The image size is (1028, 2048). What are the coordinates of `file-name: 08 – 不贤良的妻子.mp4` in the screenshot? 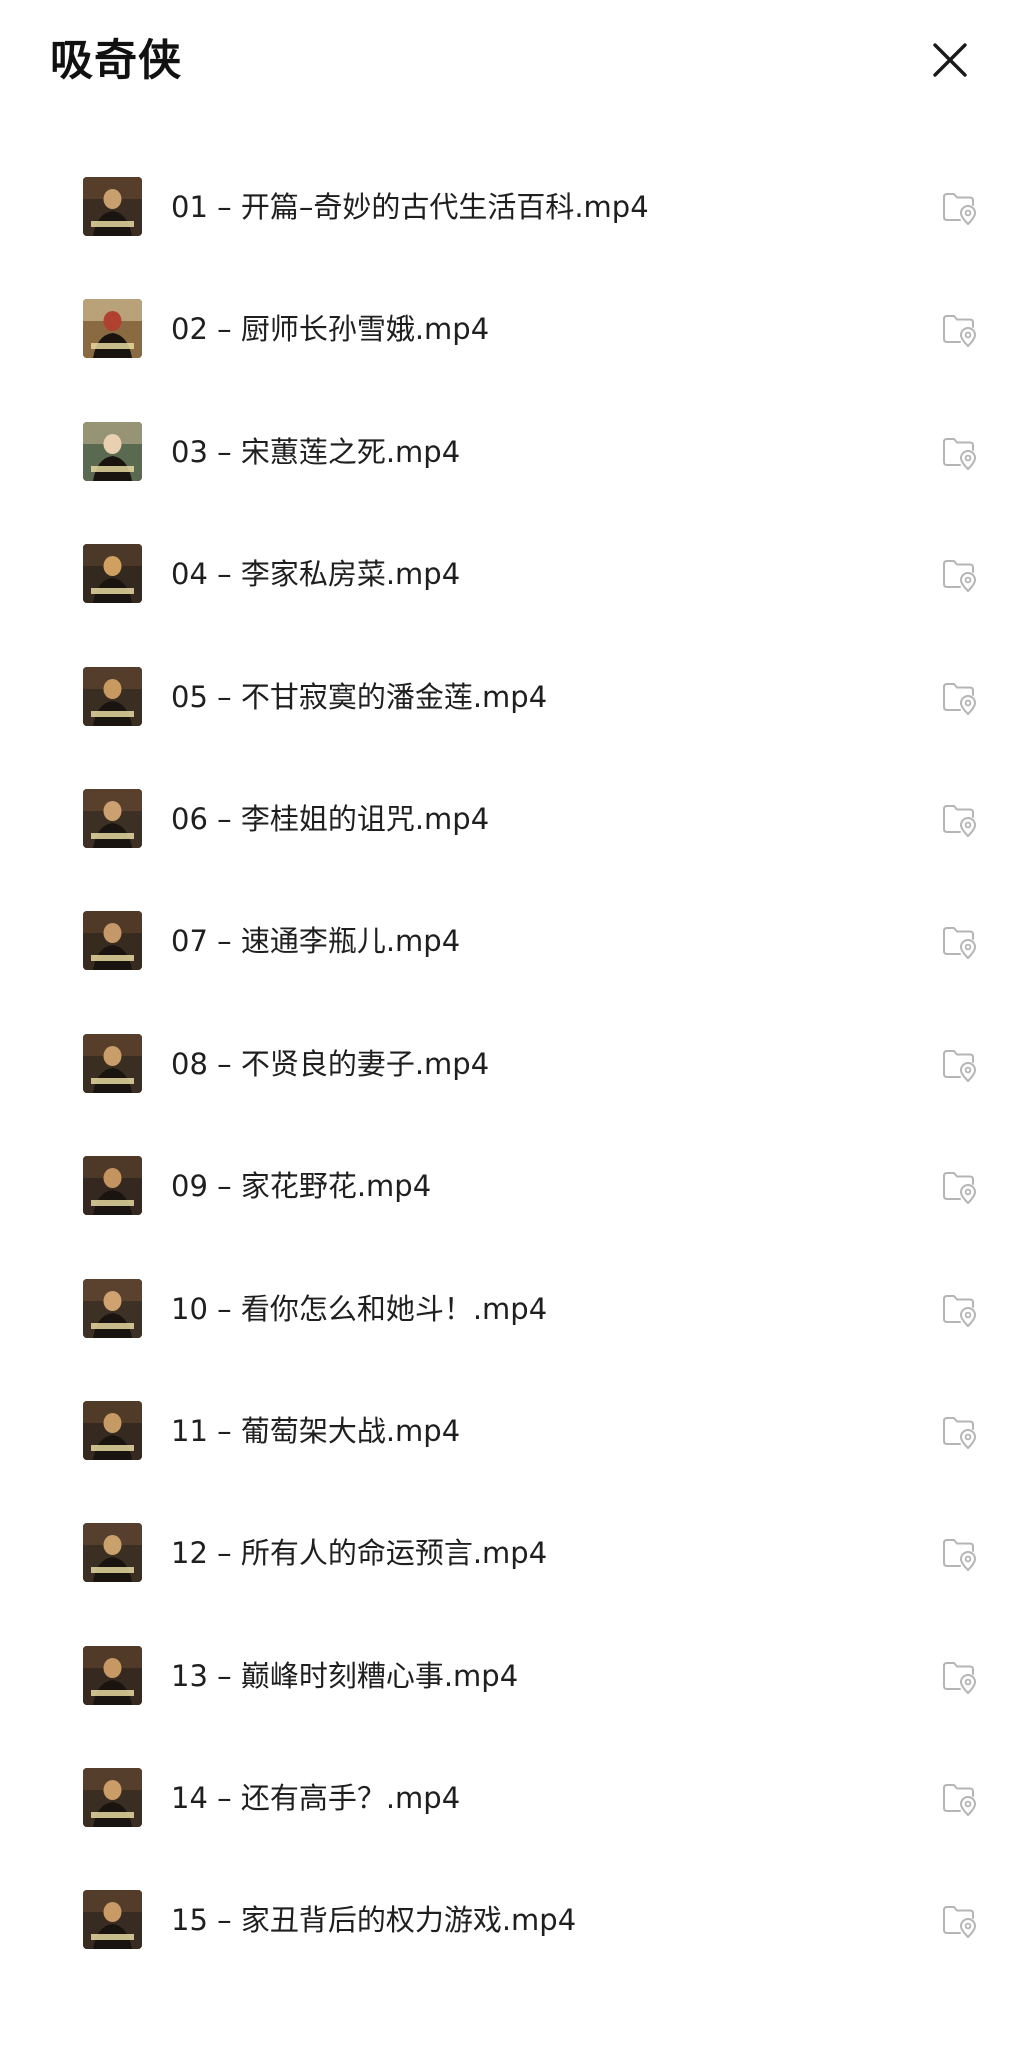 It's located at (330, 1063).